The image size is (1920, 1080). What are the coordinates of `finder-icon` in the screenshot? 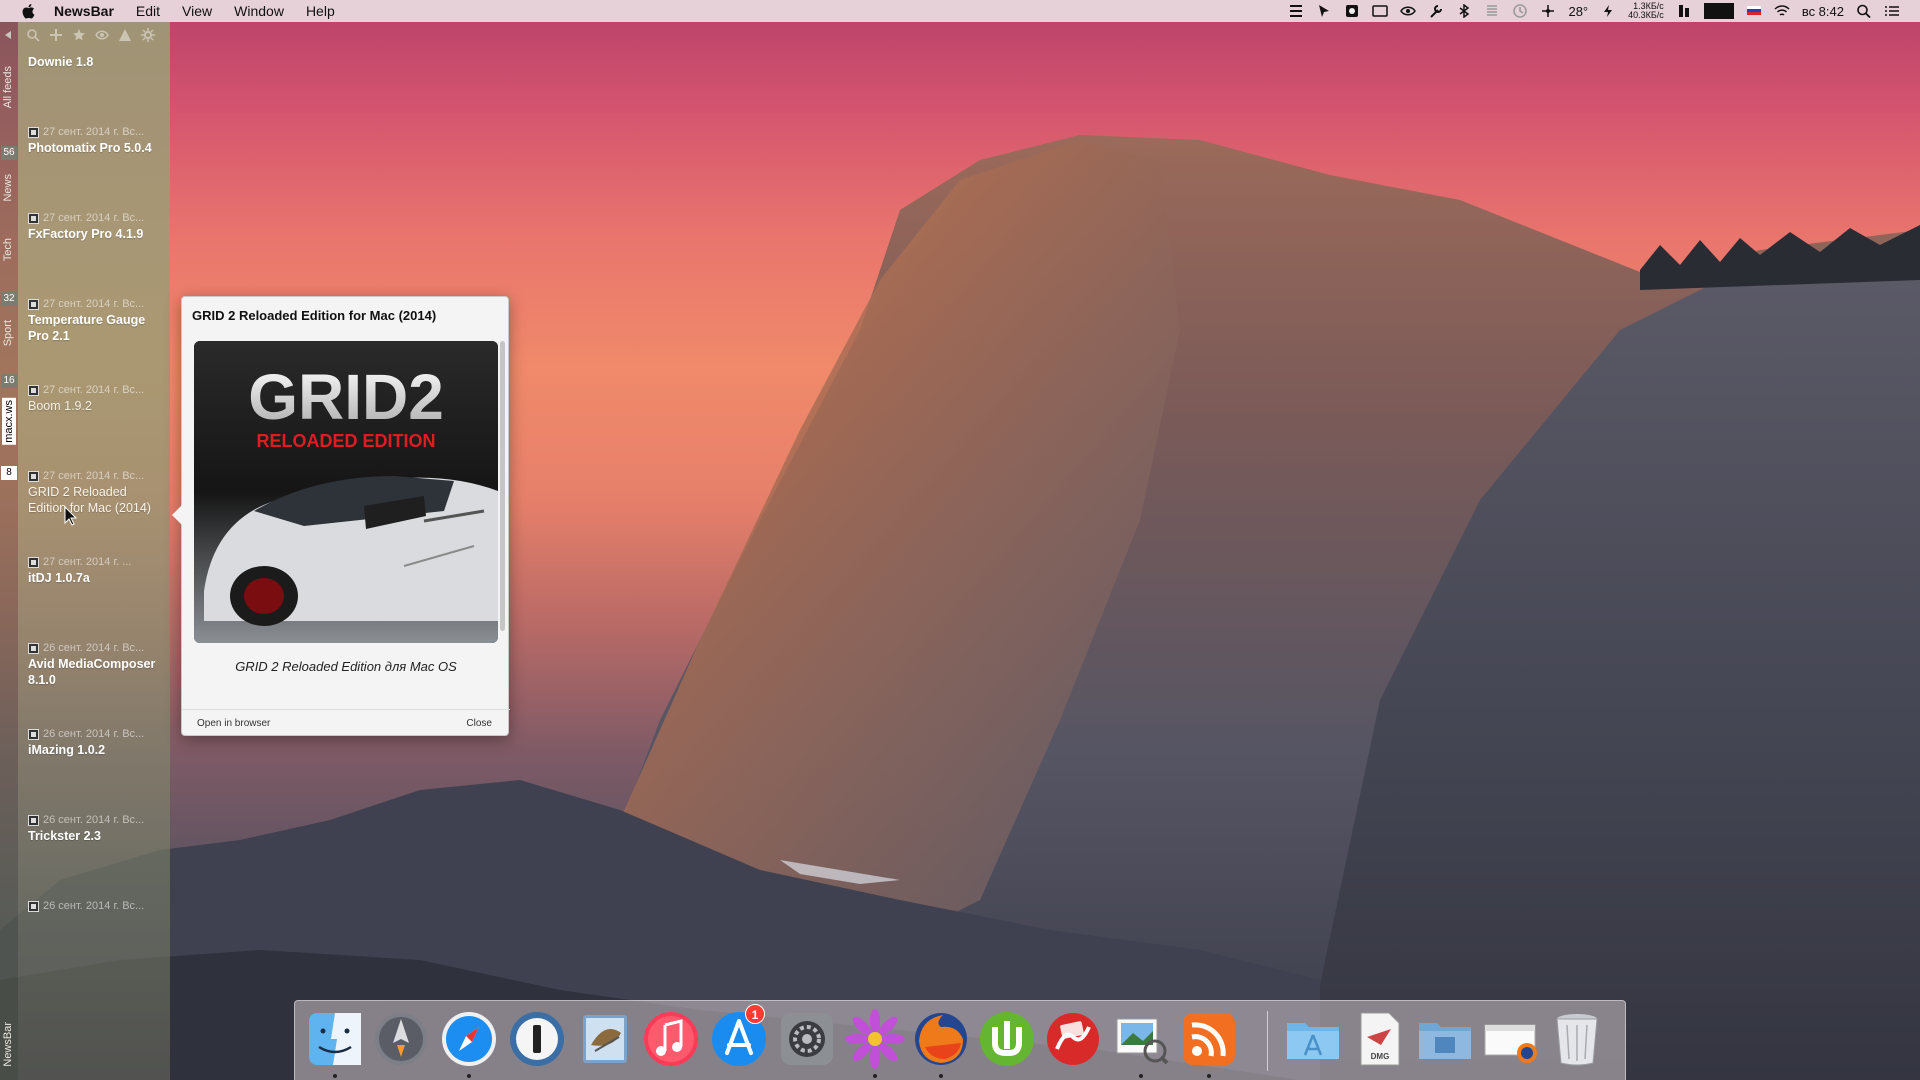 It's located at (335, 1039).